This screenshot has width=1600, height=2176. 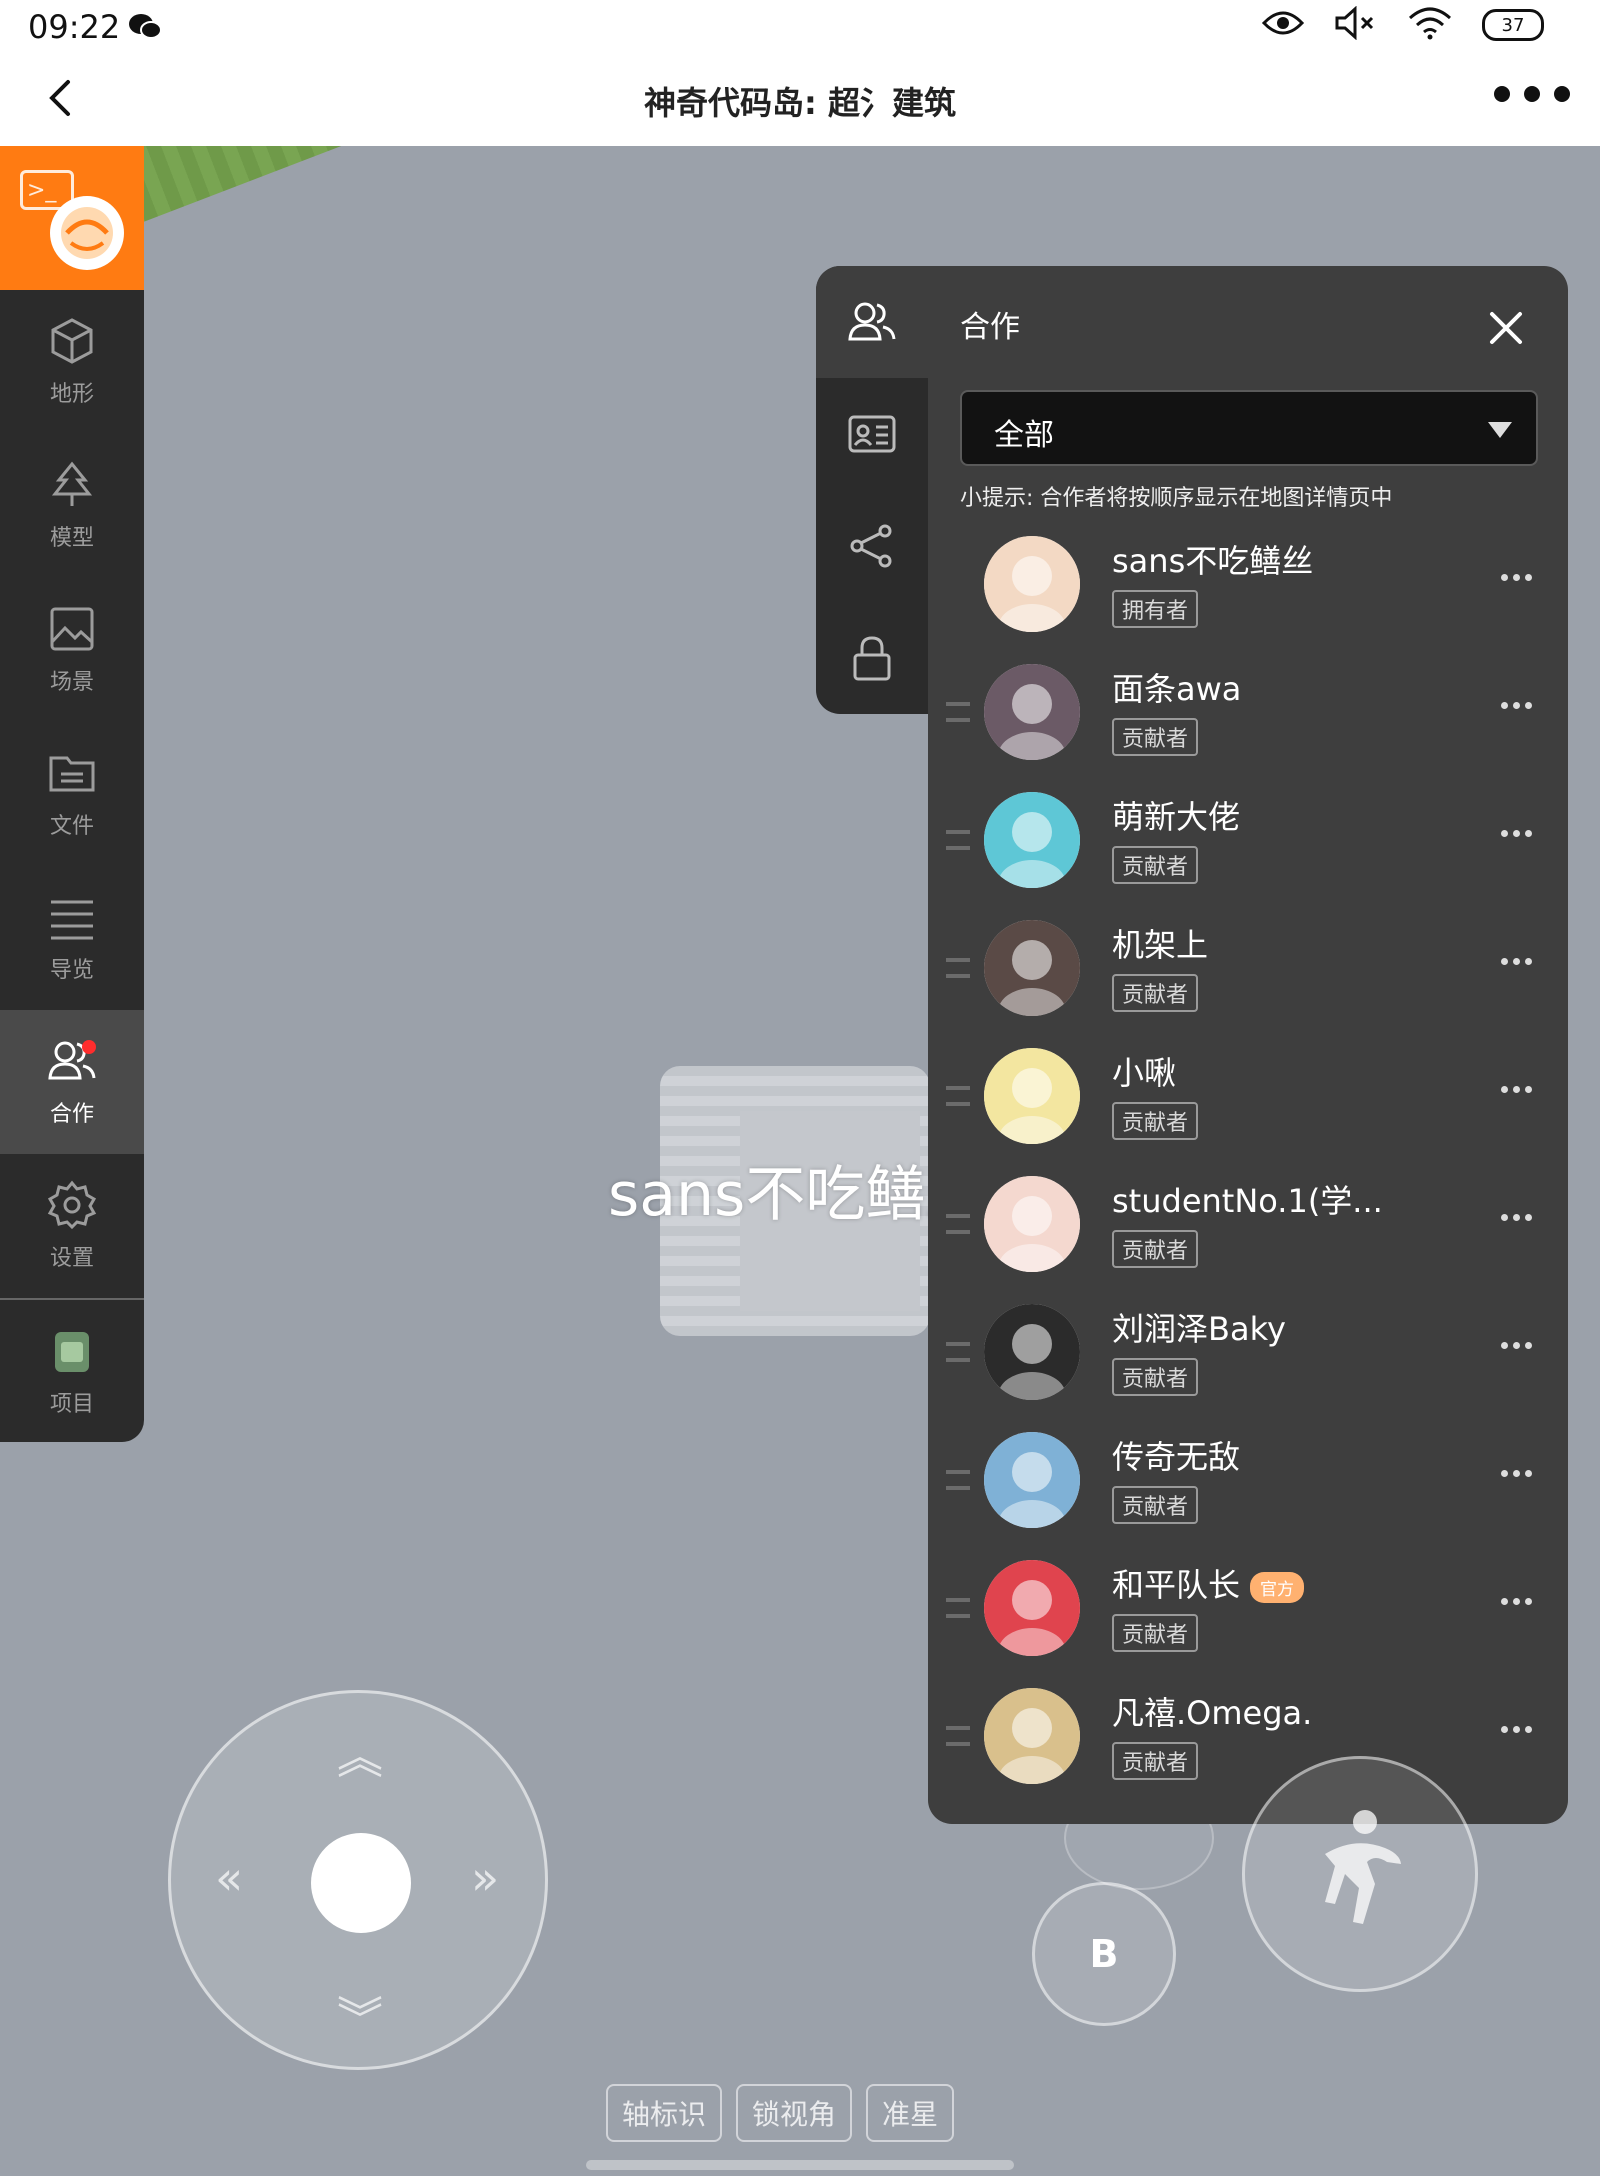 What do you see at coordinates (72, 1226) in the screenshot?
I see `sidebar-item-settings: 设置` at bounding box center [72, 1226].